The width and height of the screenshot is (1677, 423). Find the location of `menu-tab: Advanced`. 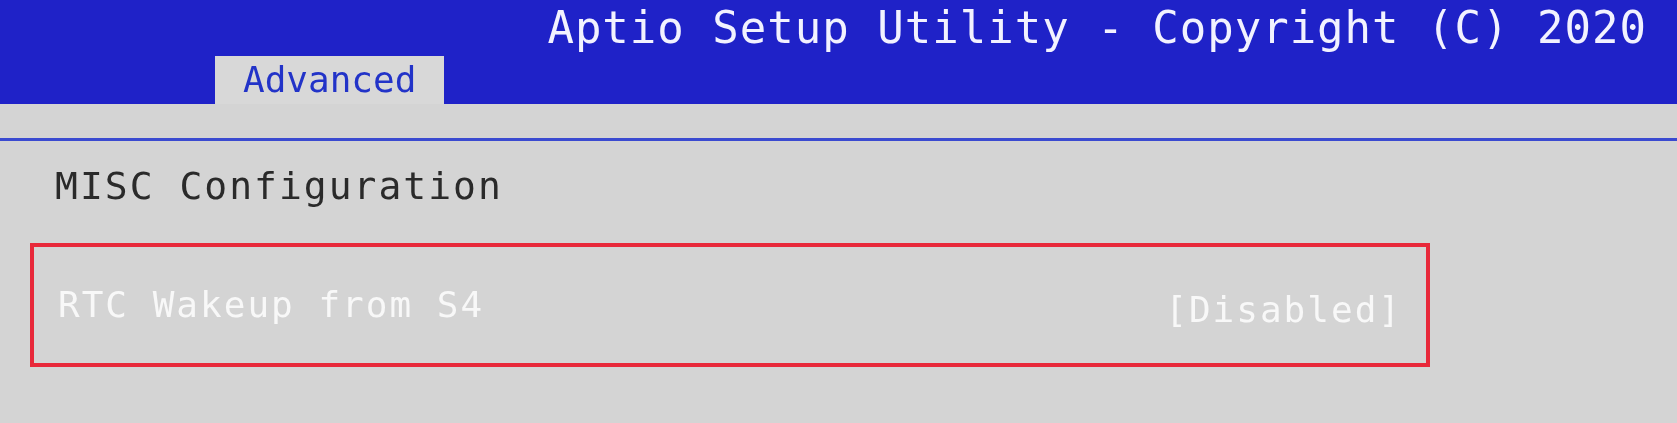

menu-tab: Advanced is located at coordinates (330, 80).